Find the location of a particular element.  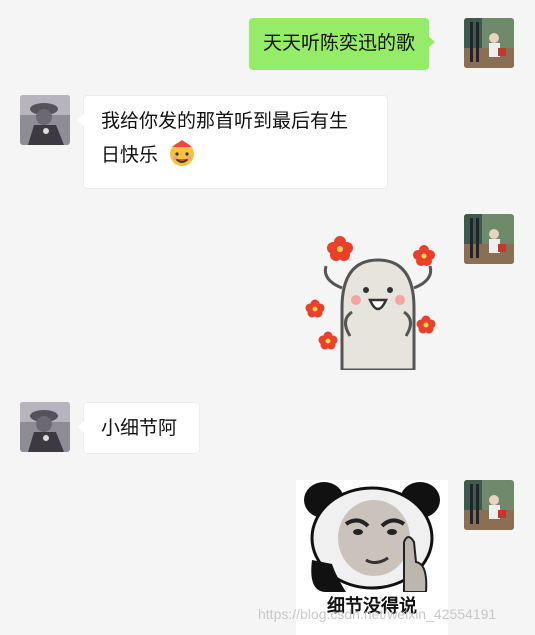

birthday-face-emoji-icon is located at coordinates (182, 153).